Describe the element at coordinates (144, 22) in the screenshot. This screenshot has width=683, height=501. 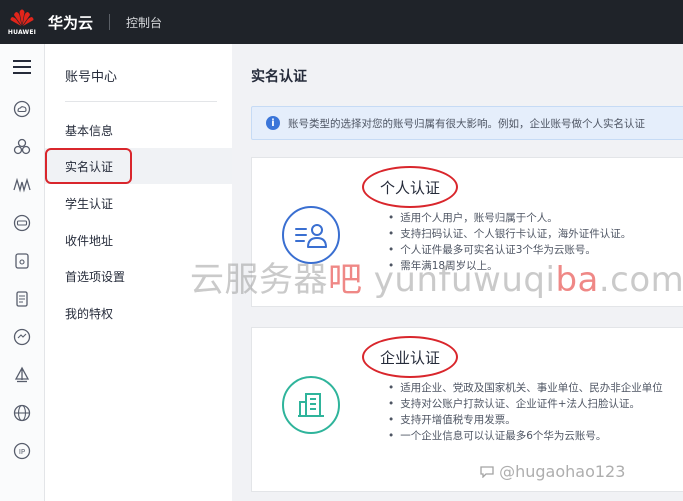
I see `console-link: 控制台` at that location.